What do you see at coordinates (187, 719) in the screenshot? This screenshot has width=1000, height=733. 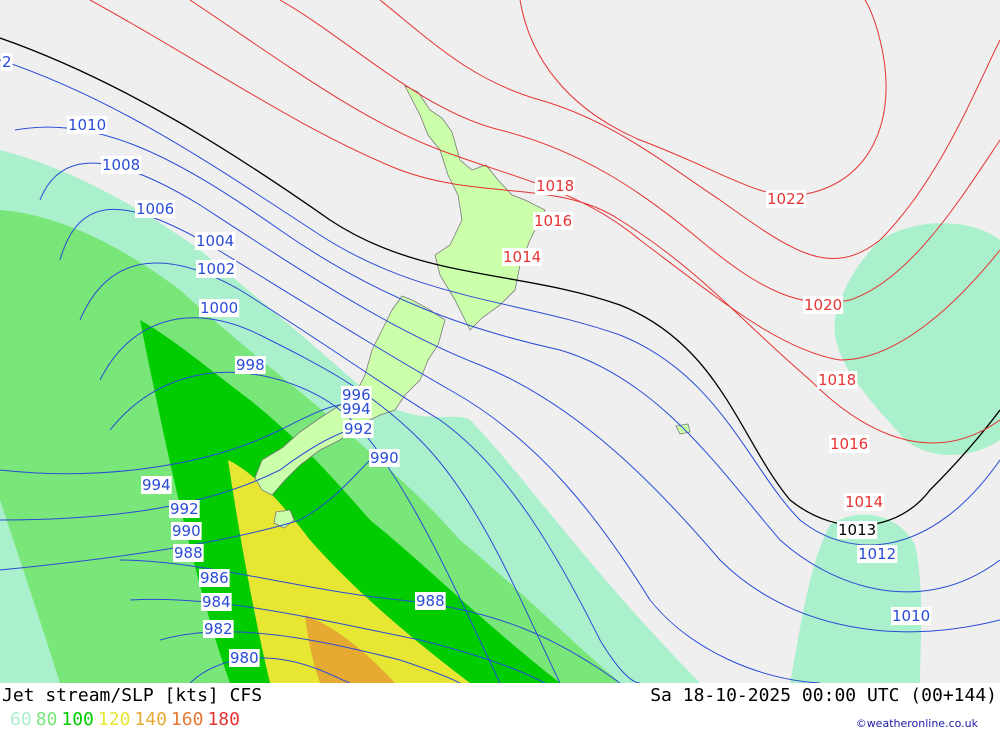 I see `legend-item-160kt: 160` at bounding box center [187, 719].